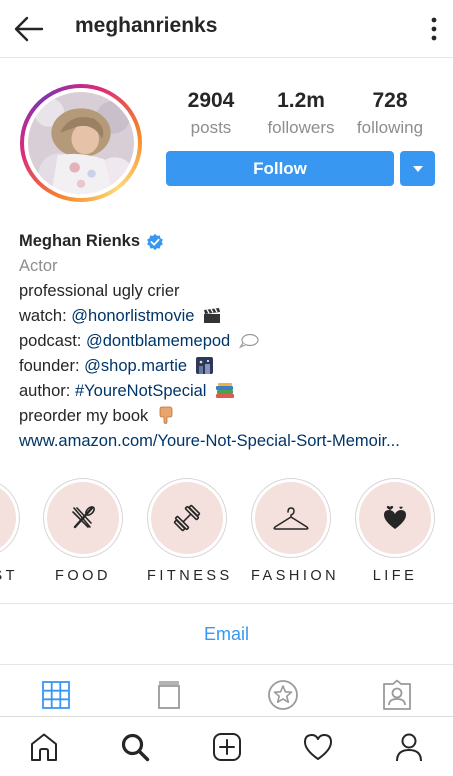 The height and width of the screenshot is (776, 453). What do you see at coordinates (166, 415) in the screenshot?
I see `pointing-down-hand-icon` at bounding box center [166, 415].